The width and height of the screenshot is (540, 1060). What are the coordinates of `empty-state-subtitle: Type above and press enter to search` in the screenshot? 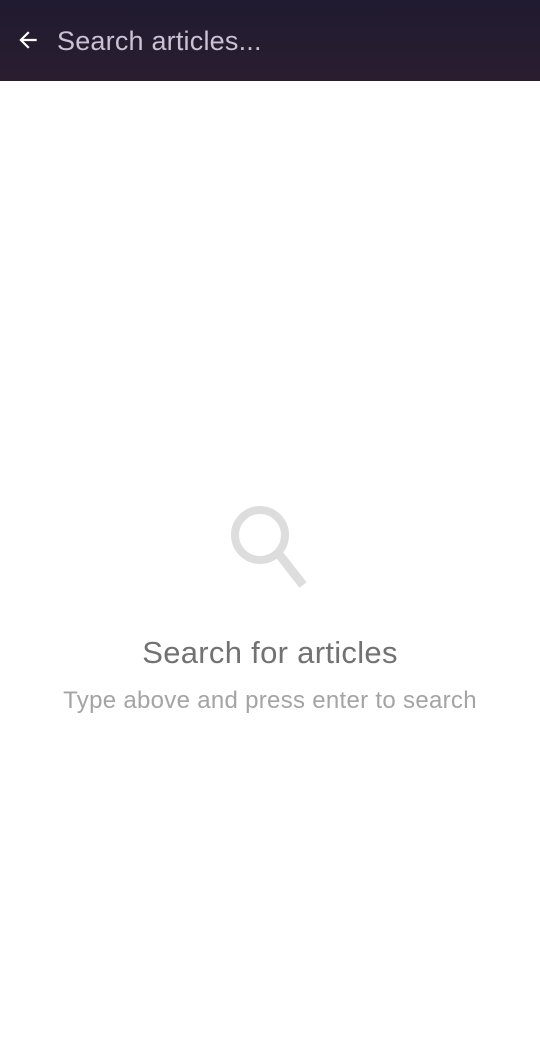 It's located at (270, 700).